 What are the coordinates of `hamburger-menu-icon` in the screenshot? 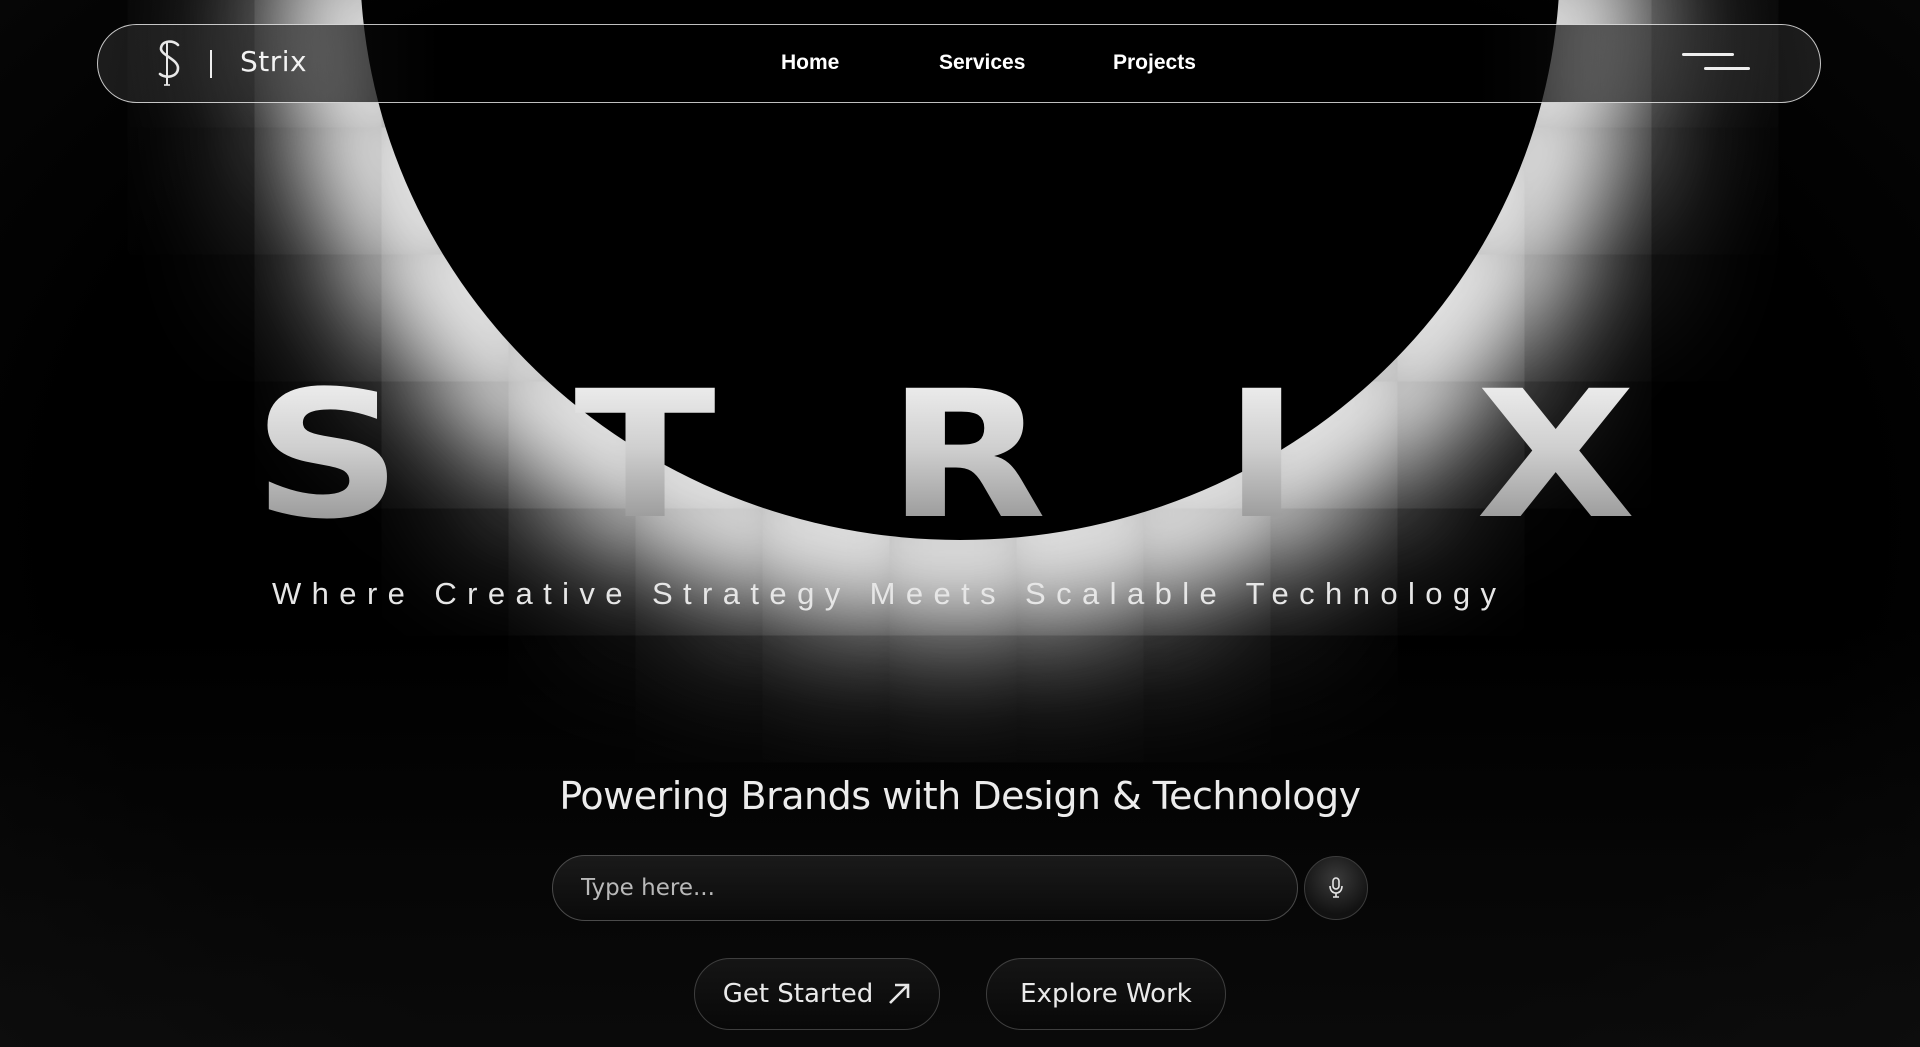 It's located at (1717, 65).